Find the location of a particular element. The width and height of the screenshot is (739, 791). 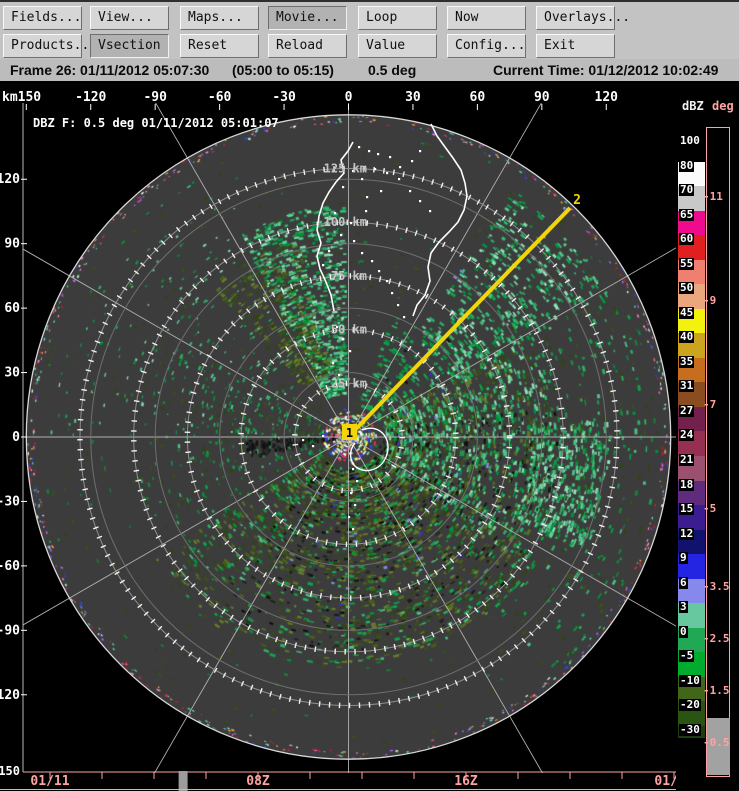

colorbar-value: -10 is located at coordinates (690, 680).